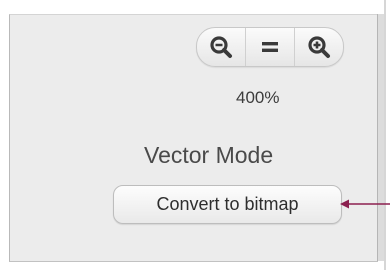 The image size is (390, 270). I want to click on zoom-reset-button, so click(270, 47).